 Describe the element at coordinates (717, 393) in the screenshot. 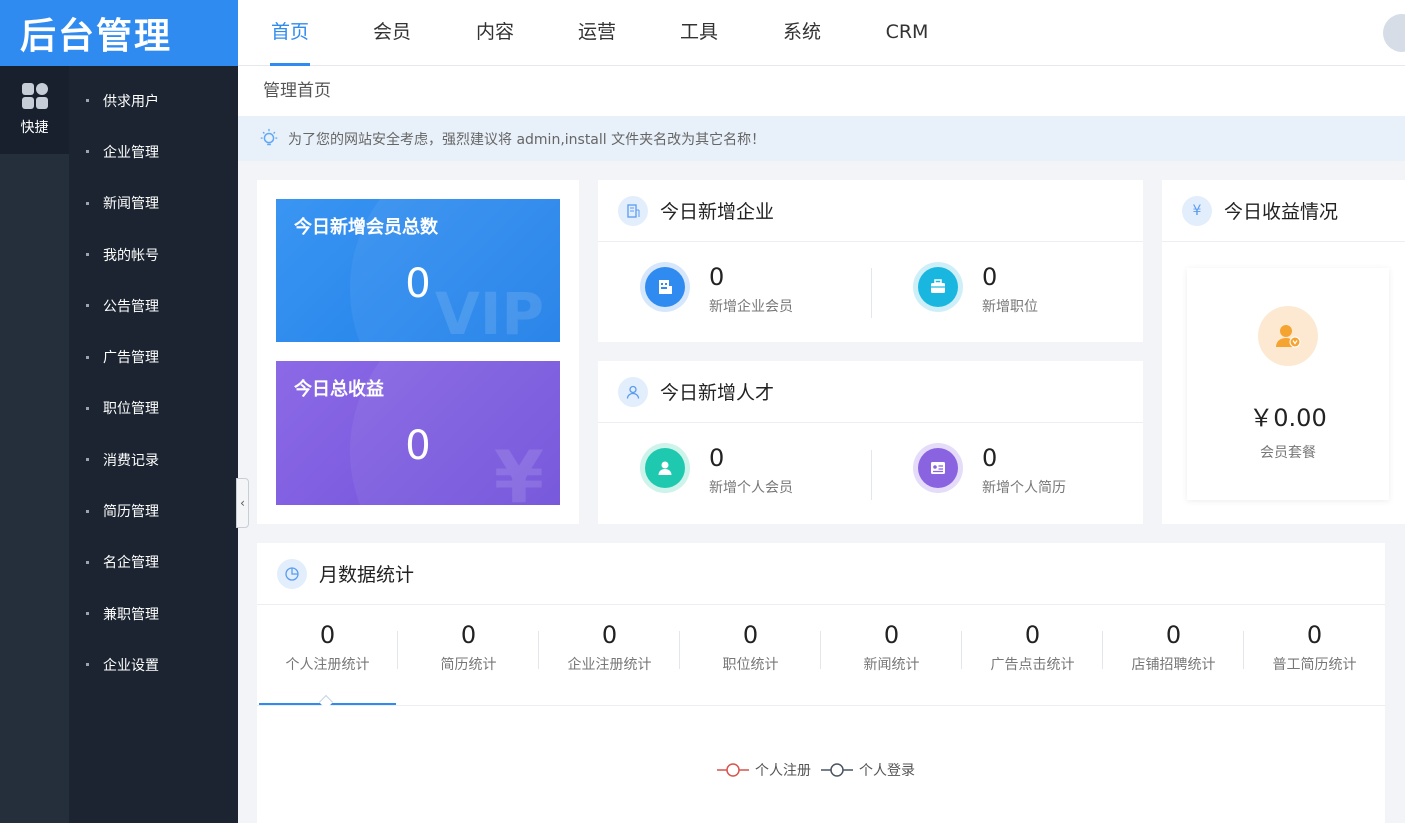

I see `new-talent-title: 今日新增人才` at that location.